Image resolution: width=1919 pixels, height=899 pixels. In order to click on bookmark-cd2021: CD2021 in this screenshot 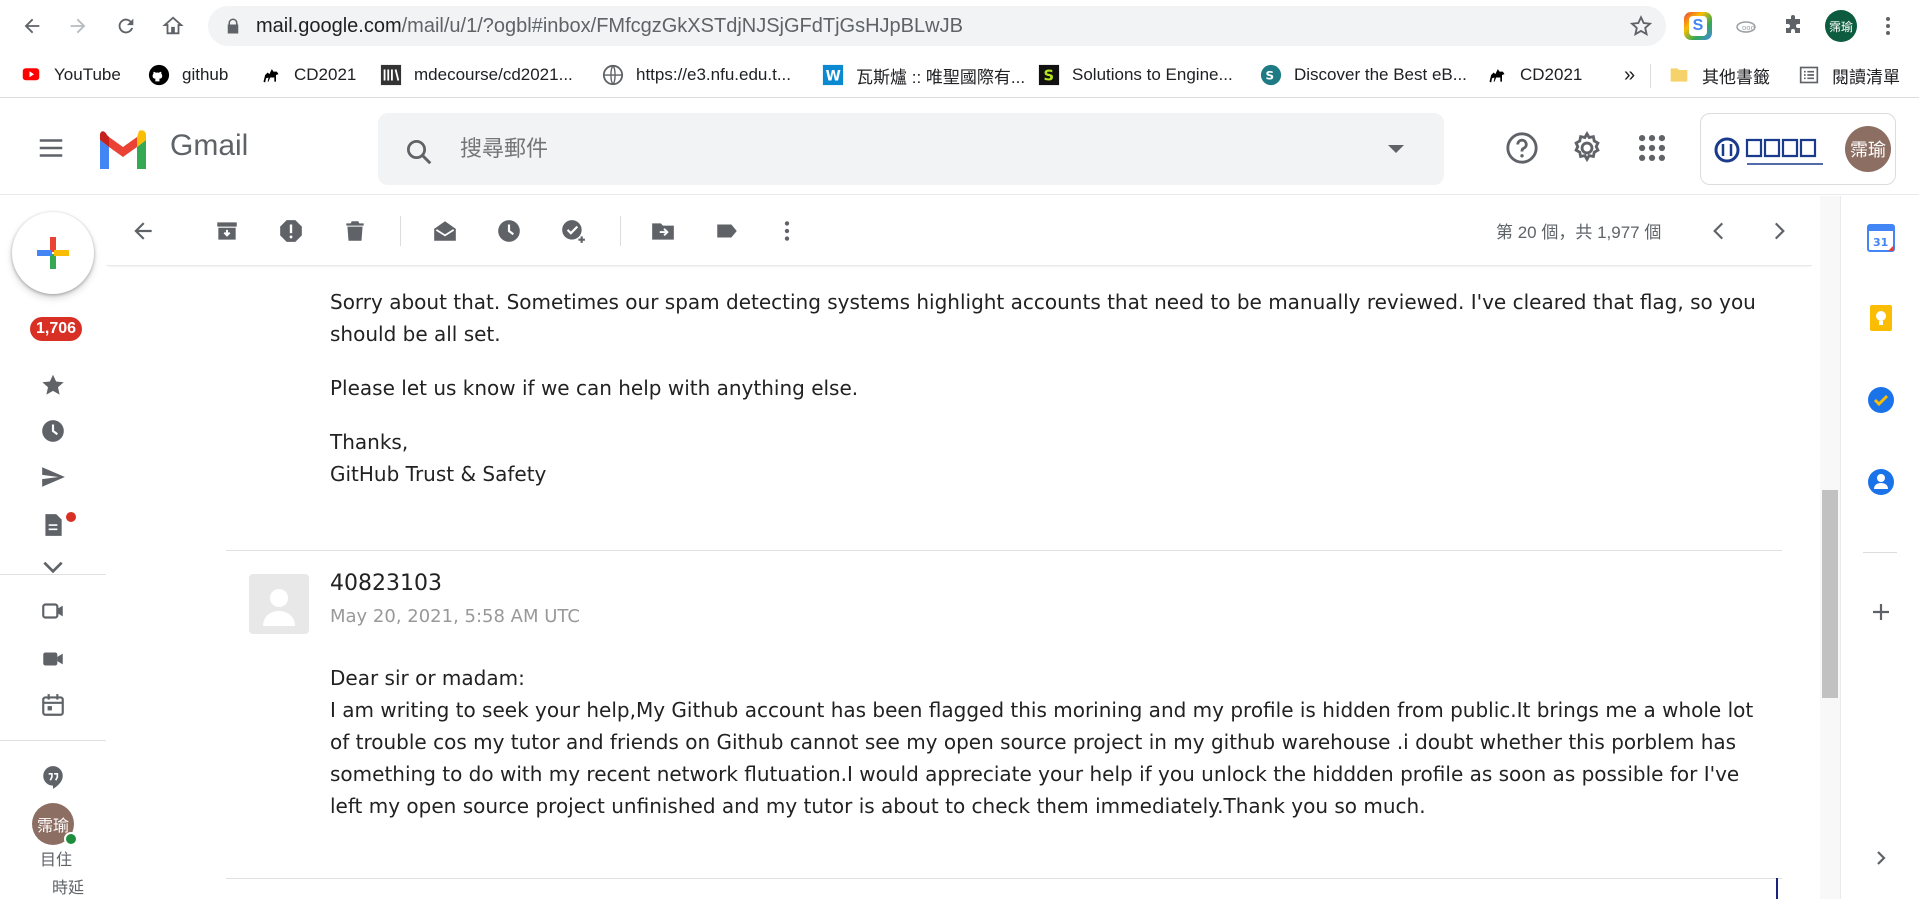, I will do `click(308, 75)`.